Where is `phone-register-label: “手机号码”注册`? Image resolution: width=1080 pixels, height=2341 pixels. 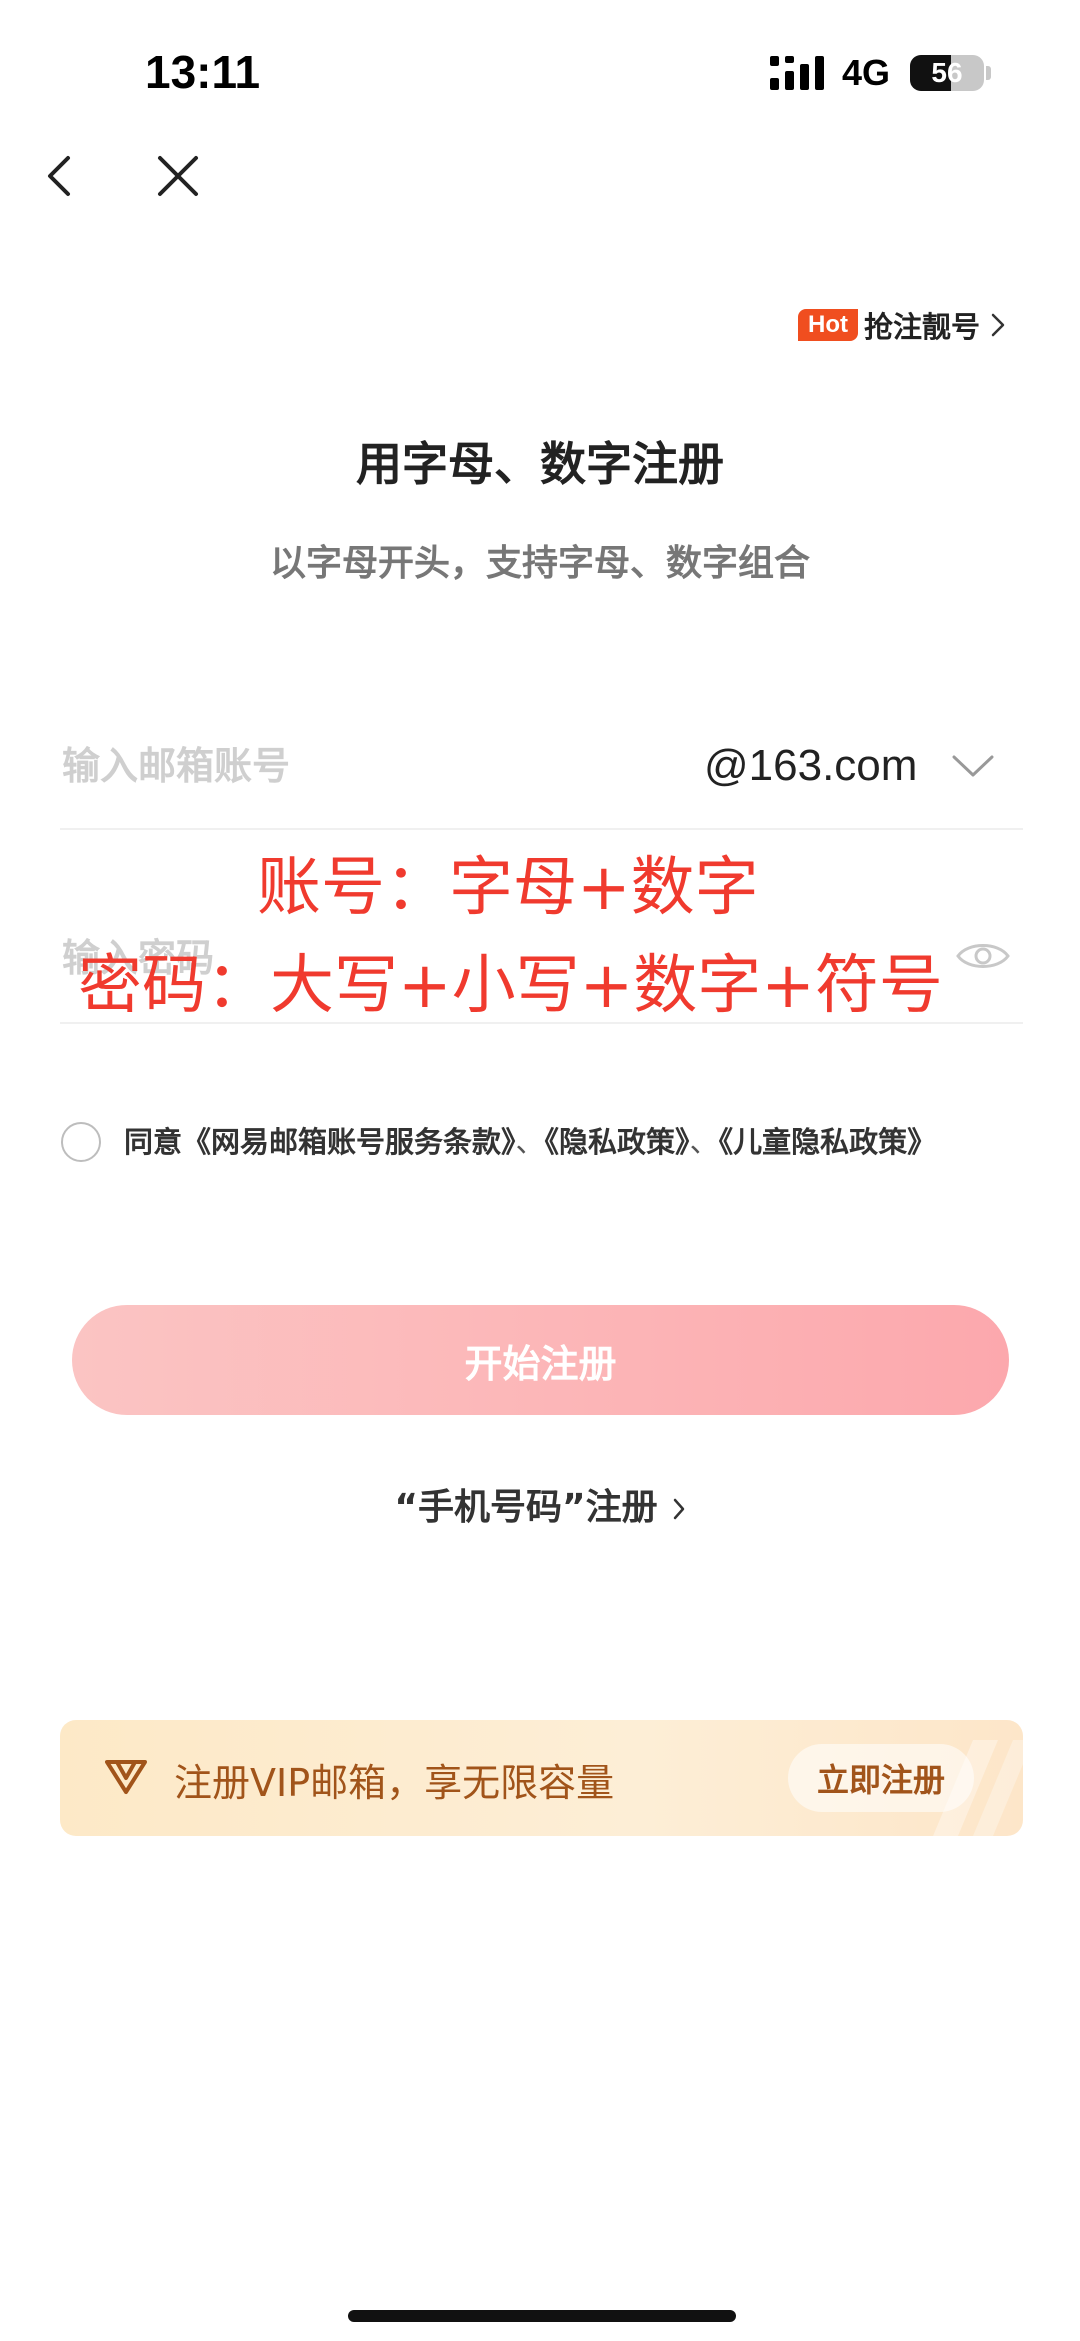 phone-register-label: “手机号码”注册 is located at coordinates (526, 1507).